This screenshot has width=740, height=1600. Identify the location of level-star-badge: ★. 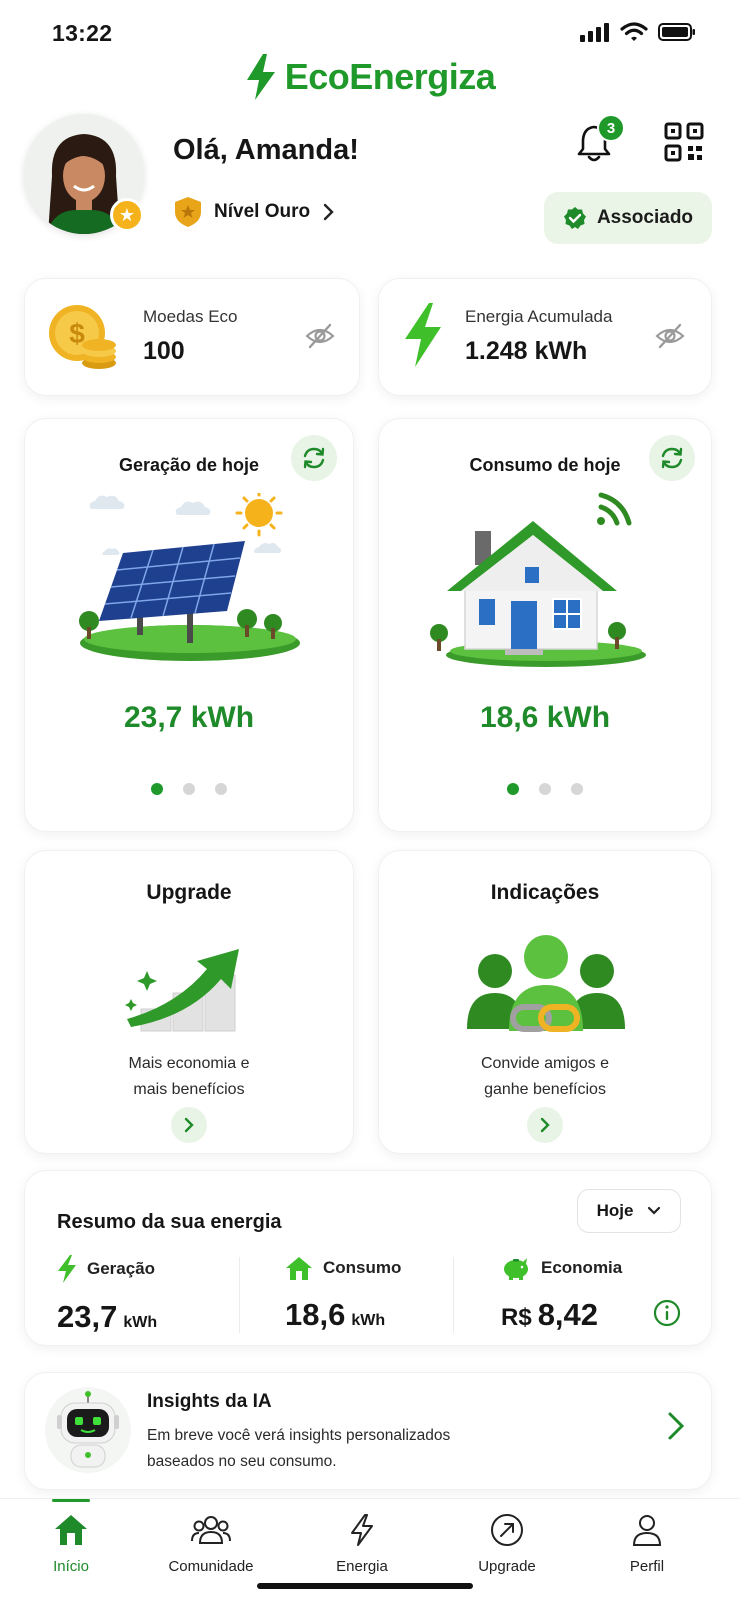
(127, 215).